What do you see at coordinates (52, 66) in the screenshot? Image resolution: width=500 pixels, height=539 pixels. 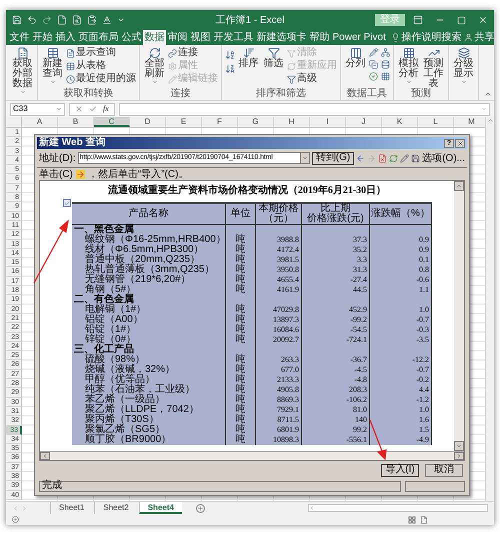 I see `ribbon-button: 新建查询` at bounding box center [52, 66].